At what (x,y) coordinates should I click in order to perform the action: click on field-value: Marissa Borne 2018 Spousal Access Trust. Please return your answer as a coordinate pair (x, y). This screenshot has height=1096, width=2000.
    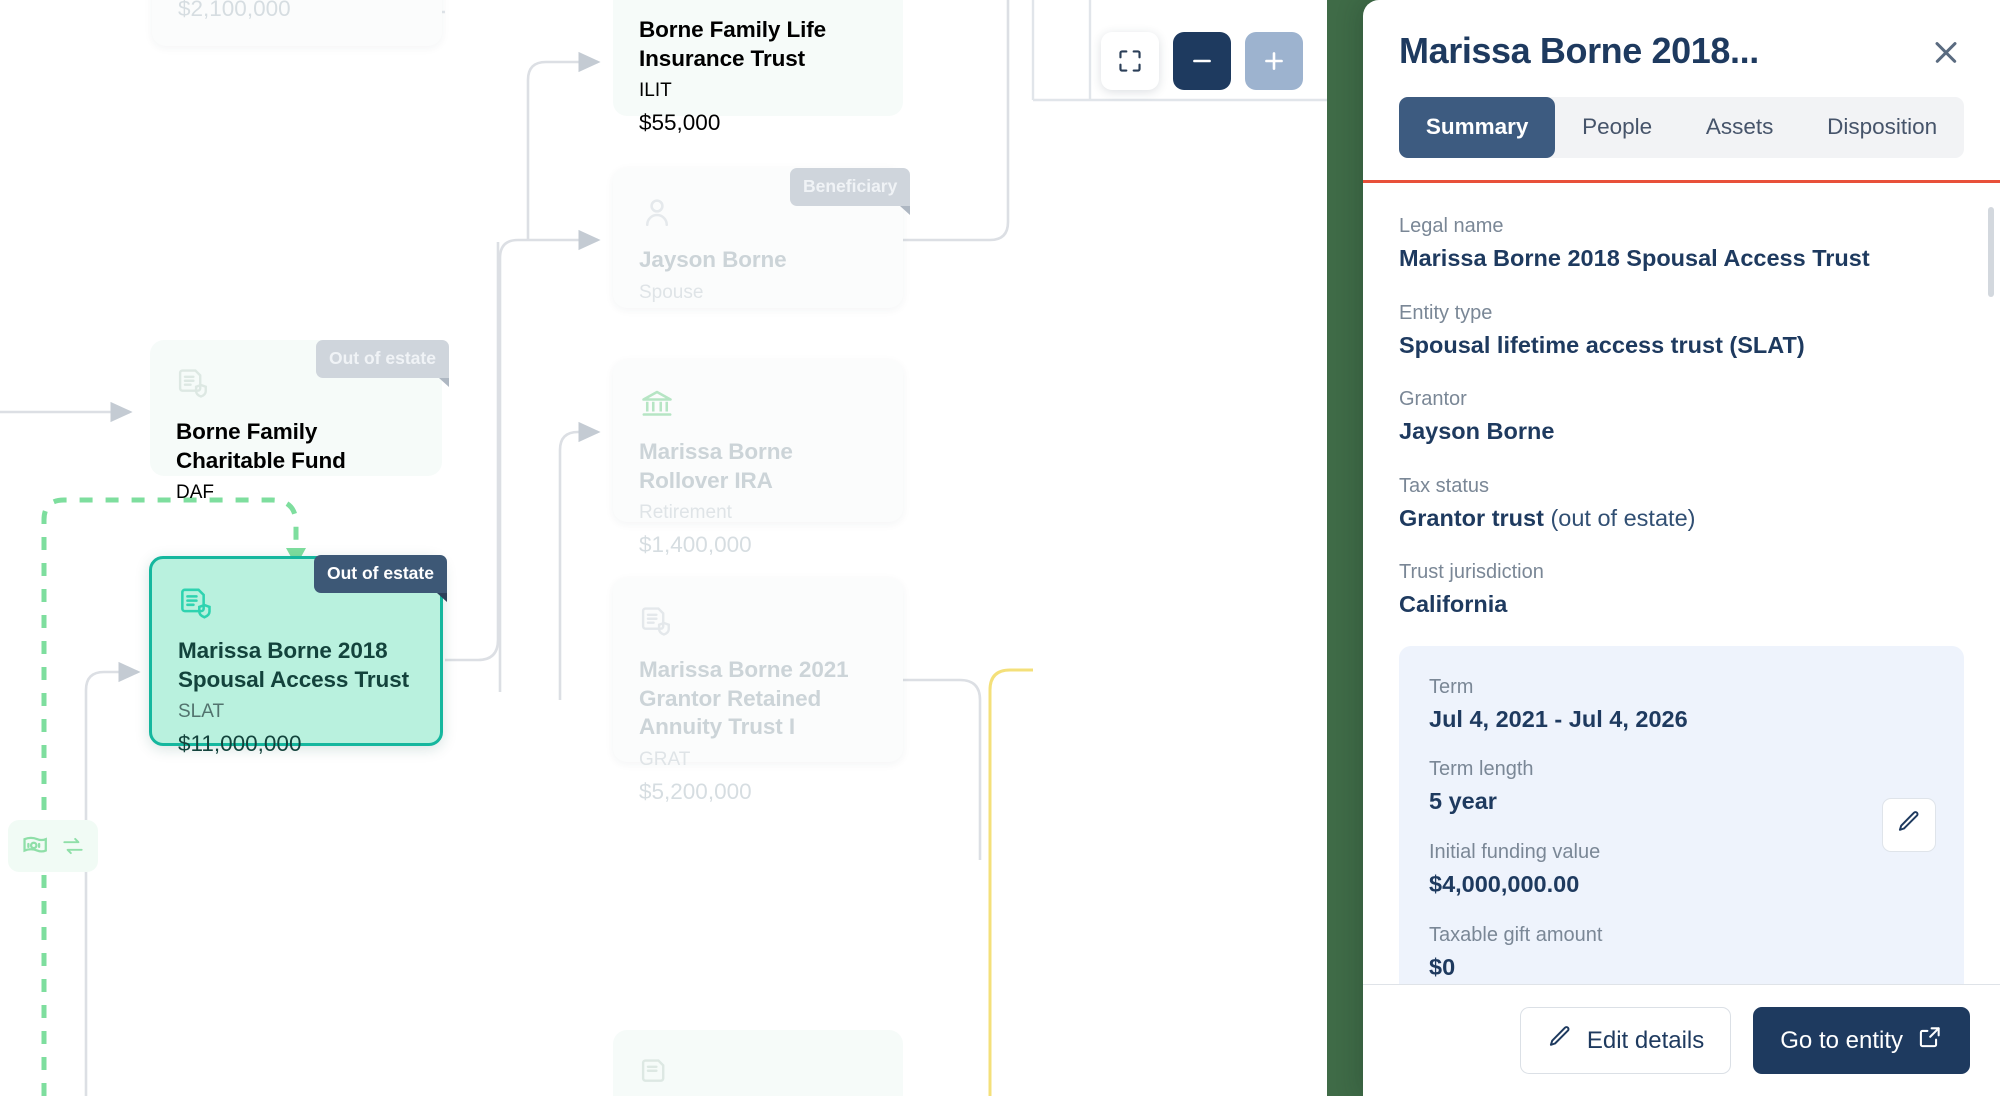
    Looking at the image, I should click on (1634, 258).